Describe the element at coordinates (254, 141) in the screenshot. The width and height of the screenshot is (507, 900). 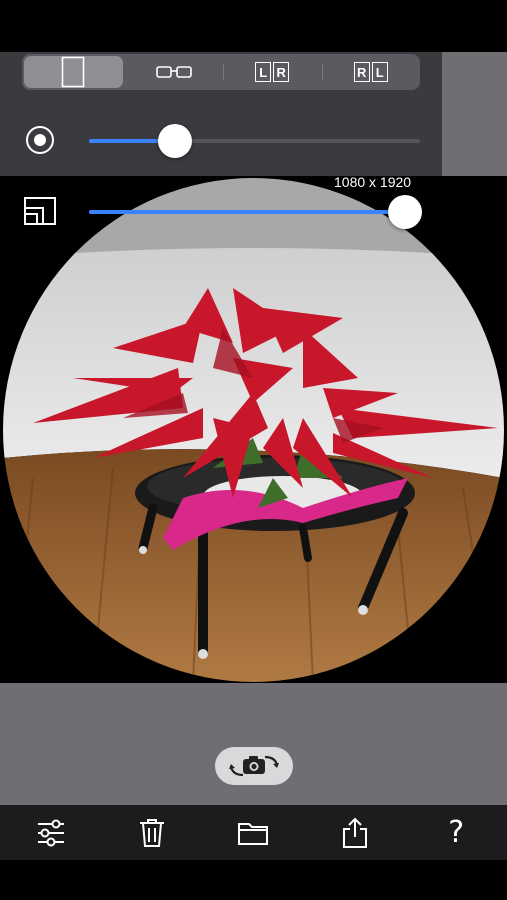
I see `fisheye-slider` at that location.